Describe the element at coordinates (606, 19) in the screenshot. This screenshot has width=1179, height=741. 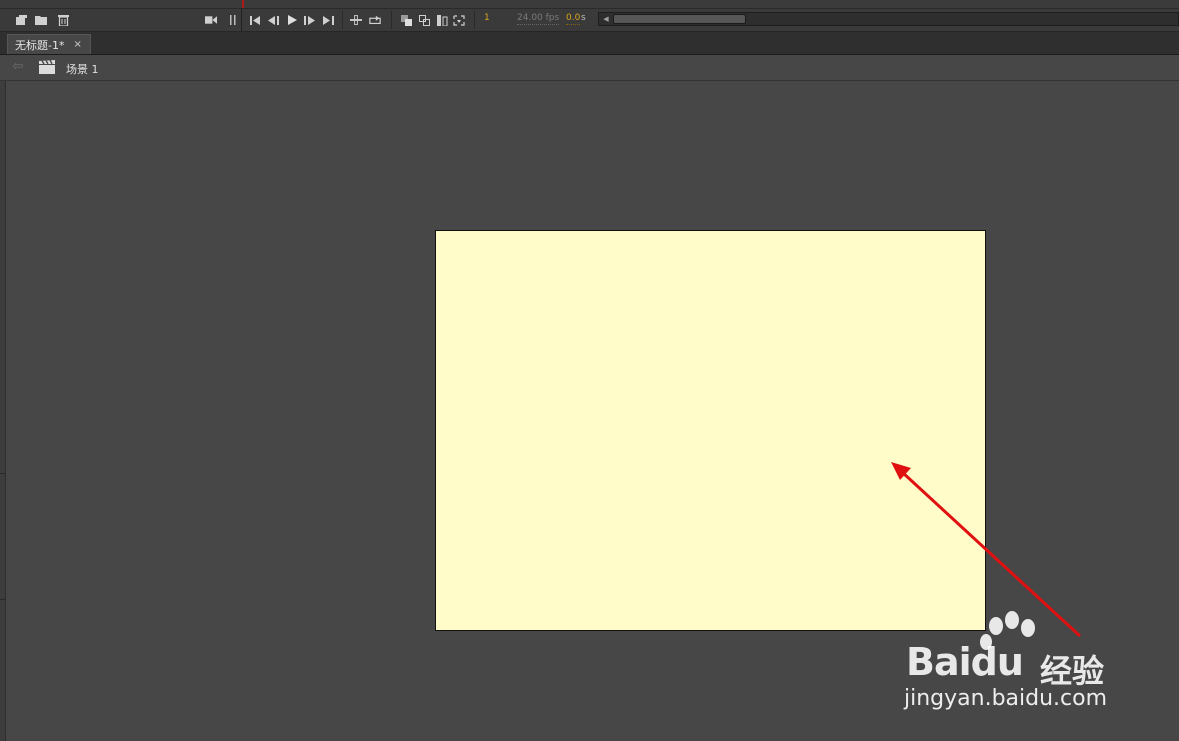
I see `scroll-left-arrow-icon: ◀` at that location.